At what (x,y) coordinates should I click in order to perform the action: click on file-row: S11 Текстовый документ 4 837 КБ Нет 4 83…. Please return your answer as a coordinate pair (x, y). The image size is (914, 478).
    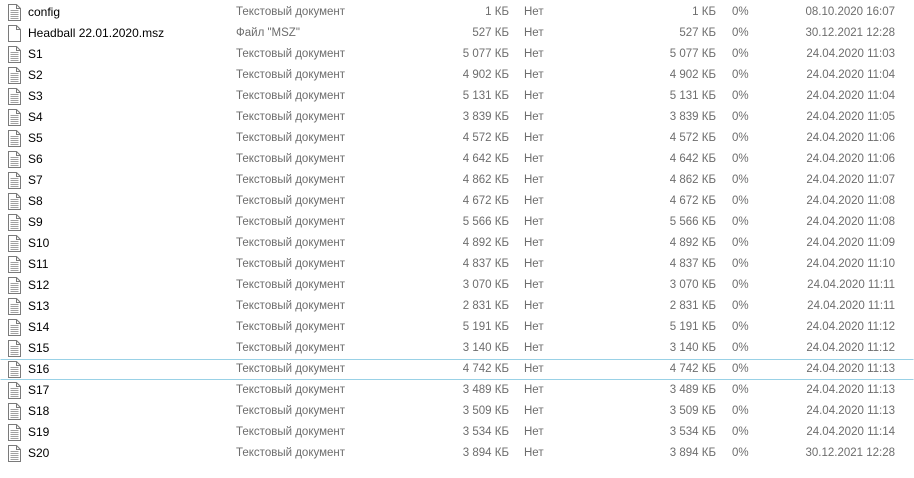
    Looking at the image, I should click on (457, 264).